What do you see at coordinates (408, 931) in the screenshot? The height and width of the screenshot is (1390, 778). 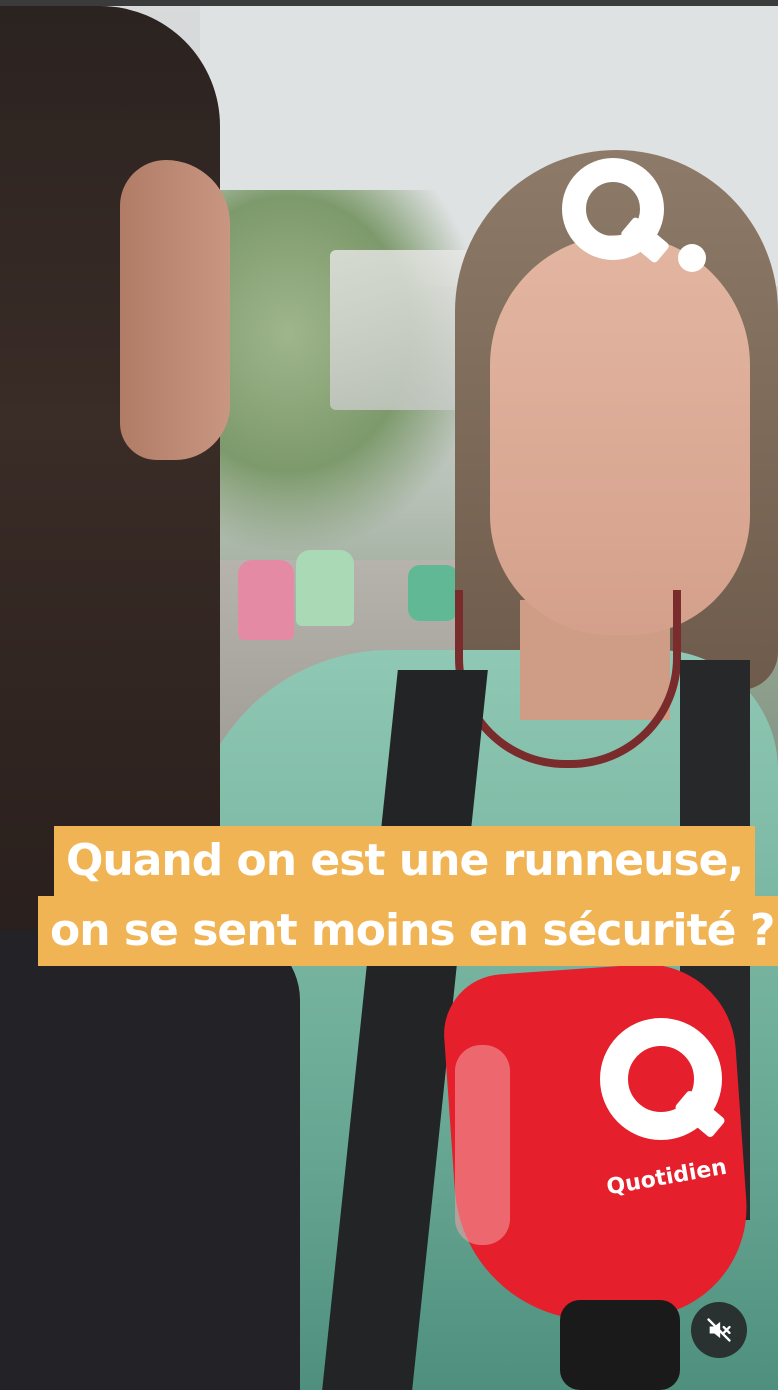 I see `subtitle-line-2: on se sent moins en sécurité ?` at bounding box center [408, 931].